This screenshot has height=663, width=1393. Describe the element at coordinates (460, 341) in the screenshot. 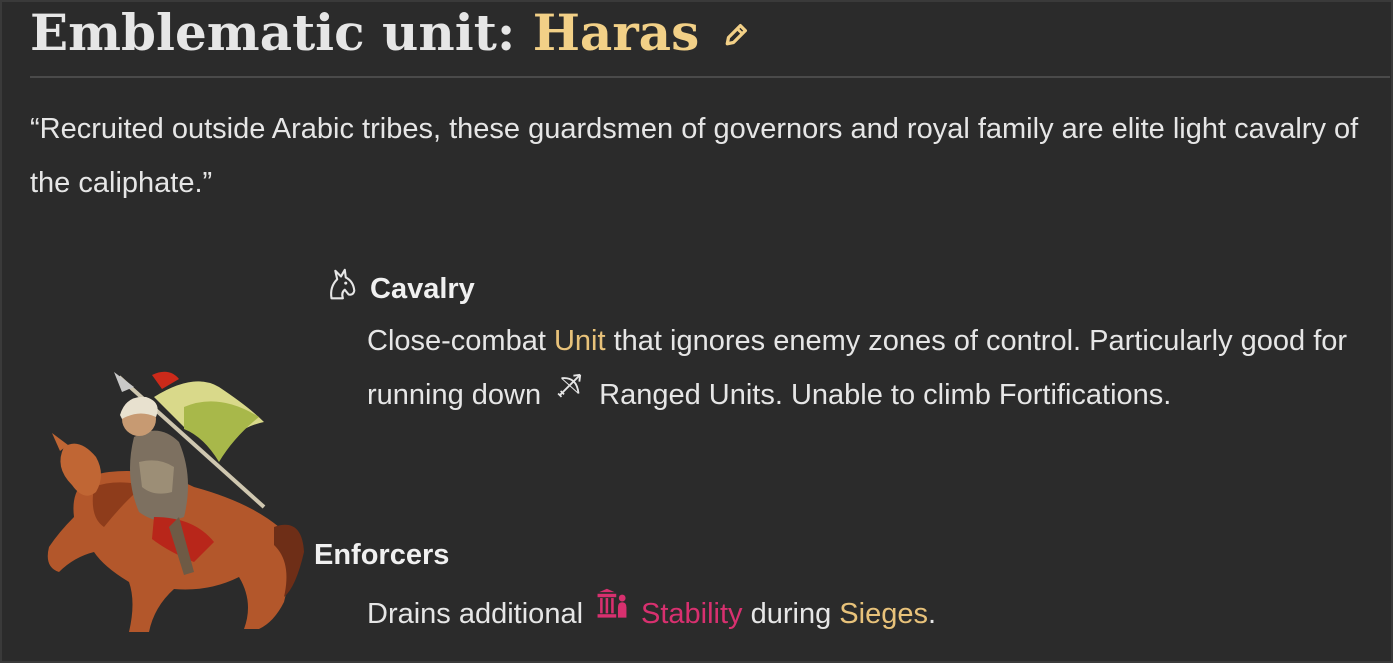

I see `cavalry-text-1: Close-combat` at that location.